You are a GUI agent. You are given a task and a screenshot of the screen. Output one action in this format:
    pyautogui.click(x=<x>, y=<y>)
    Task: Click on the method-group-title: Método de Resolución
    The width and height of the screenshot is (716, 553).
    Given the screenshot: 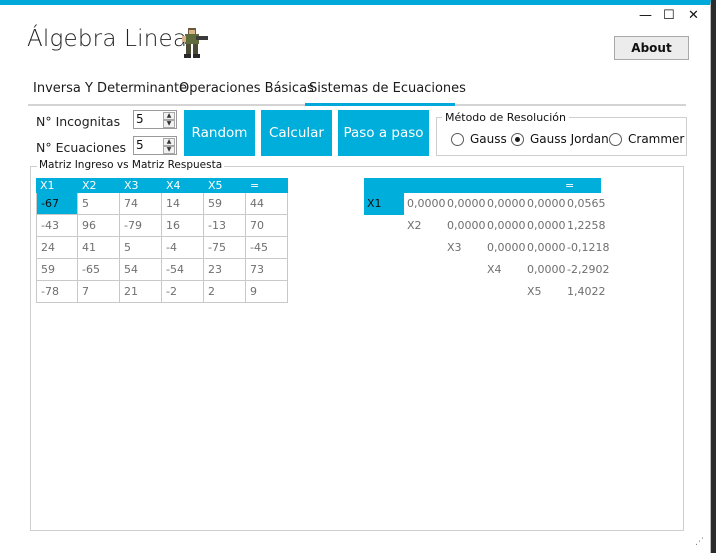 What is the action you would take?
    pyautogui.click(x=505, y=117)
    